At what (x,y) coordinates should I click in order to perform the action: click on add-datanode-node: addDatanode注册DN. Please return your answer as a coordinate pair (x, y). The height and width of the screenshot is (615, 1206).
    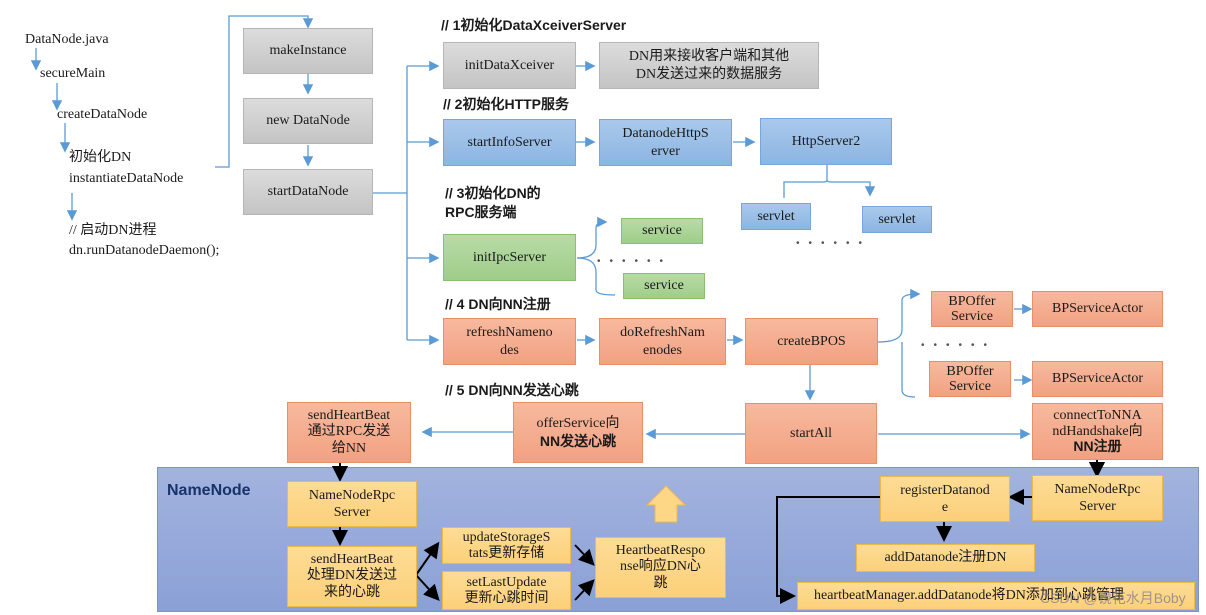
    Looking at the image, I should click on (945, 558).